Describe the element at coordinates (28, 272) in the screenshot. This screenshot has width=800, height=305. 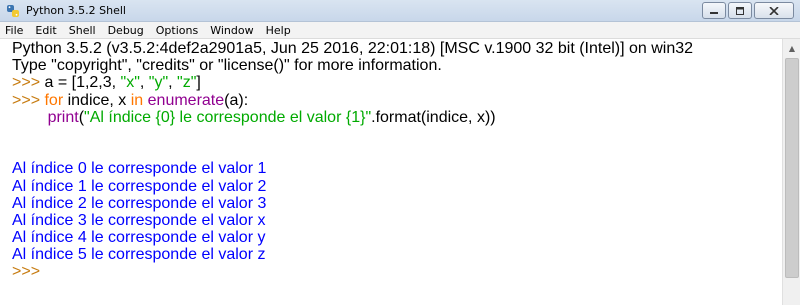
I see `final-prompt: >>>` at that location.